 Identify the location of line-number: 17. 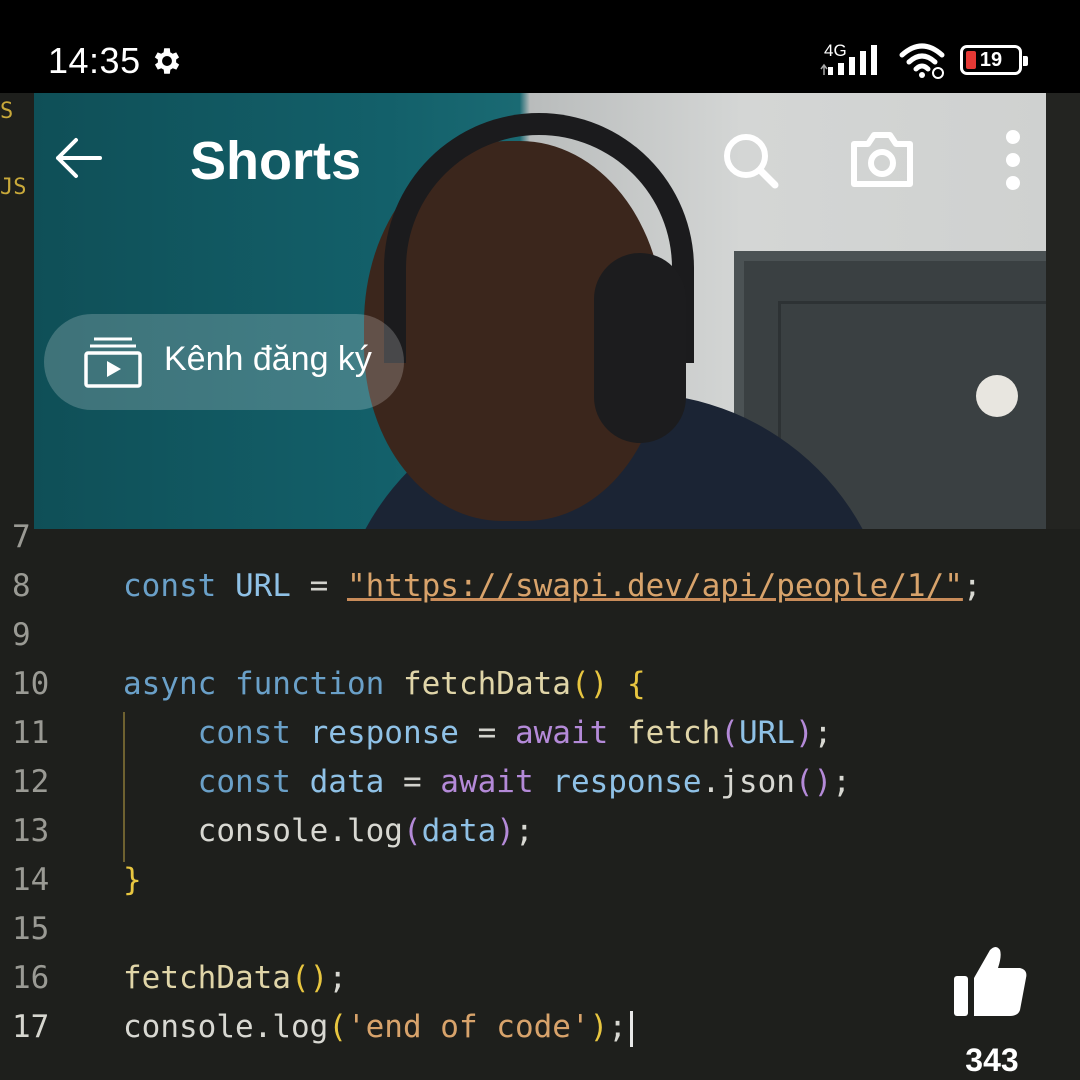
(31, 1027).